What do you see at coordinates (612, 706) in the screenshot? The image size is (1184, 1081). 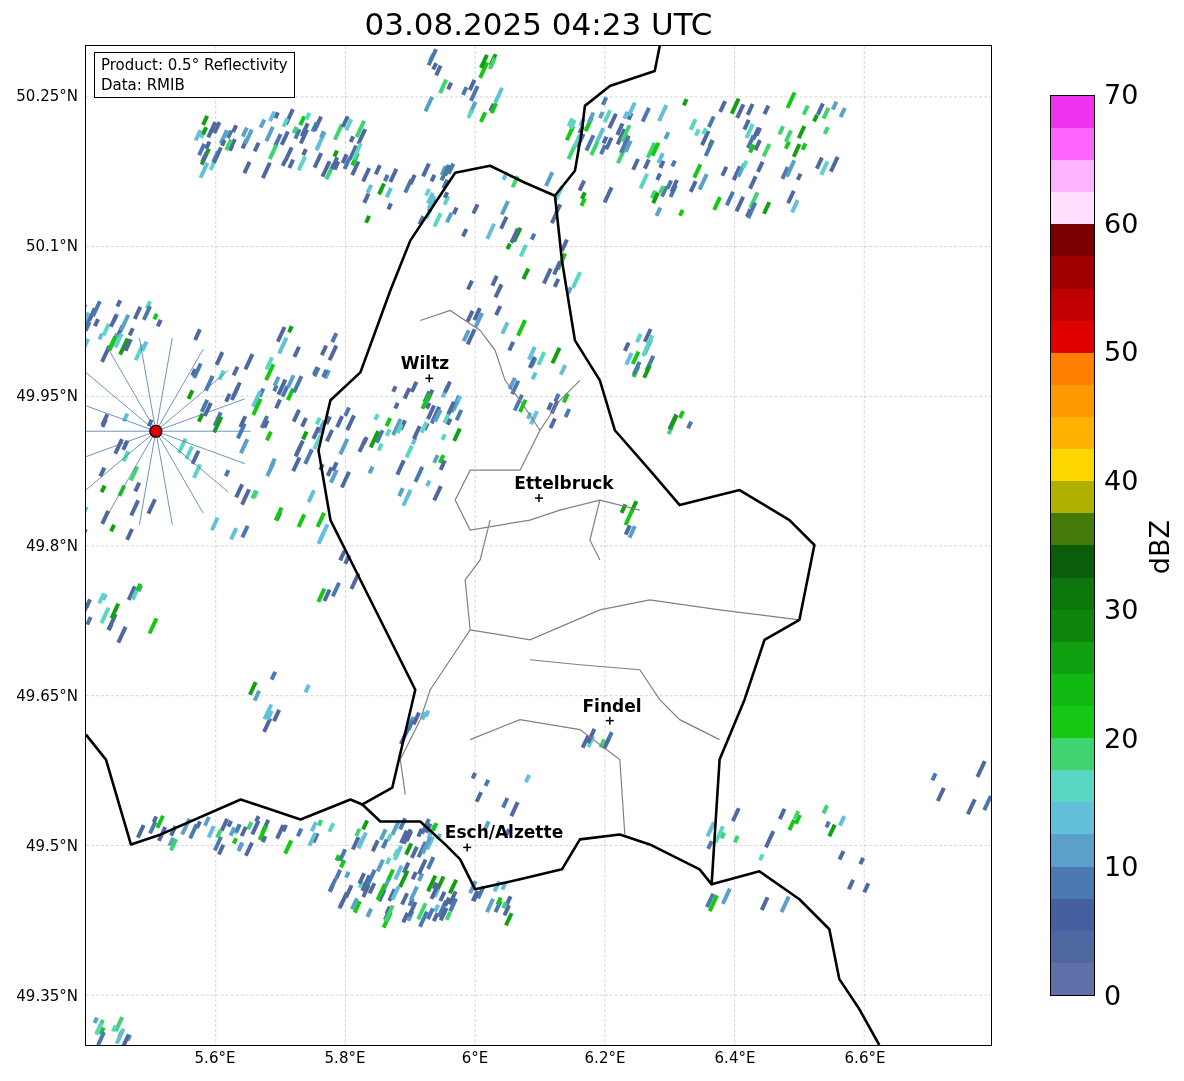 I see `city-label: Findel` at bounding box center [612, 706].